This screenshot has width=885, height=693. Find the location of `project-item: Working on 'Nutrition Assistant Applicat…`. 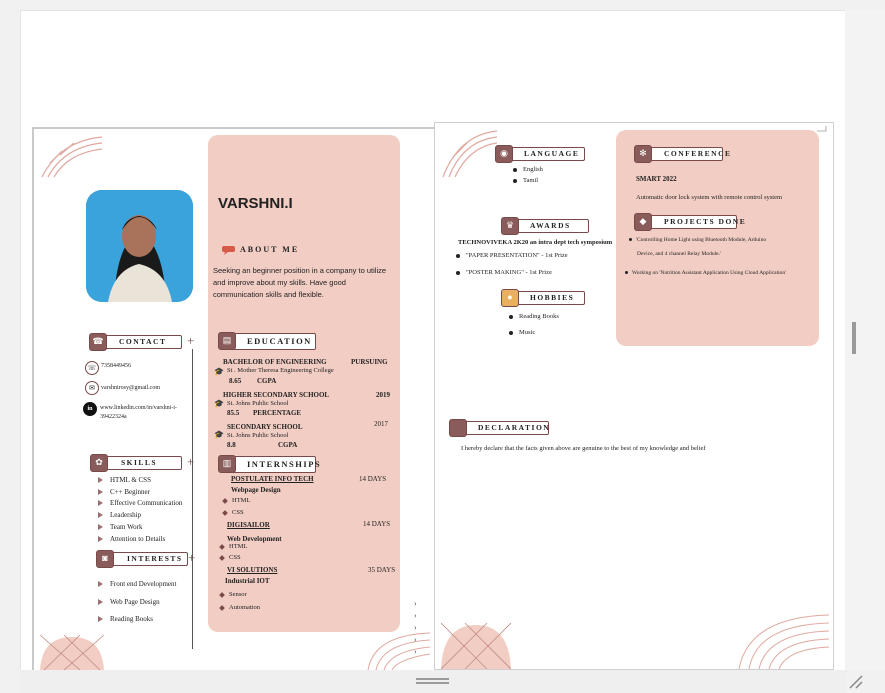

project-item: Working on 'Nutrition Assistant Applicat… is located at coordinates (705, 273).